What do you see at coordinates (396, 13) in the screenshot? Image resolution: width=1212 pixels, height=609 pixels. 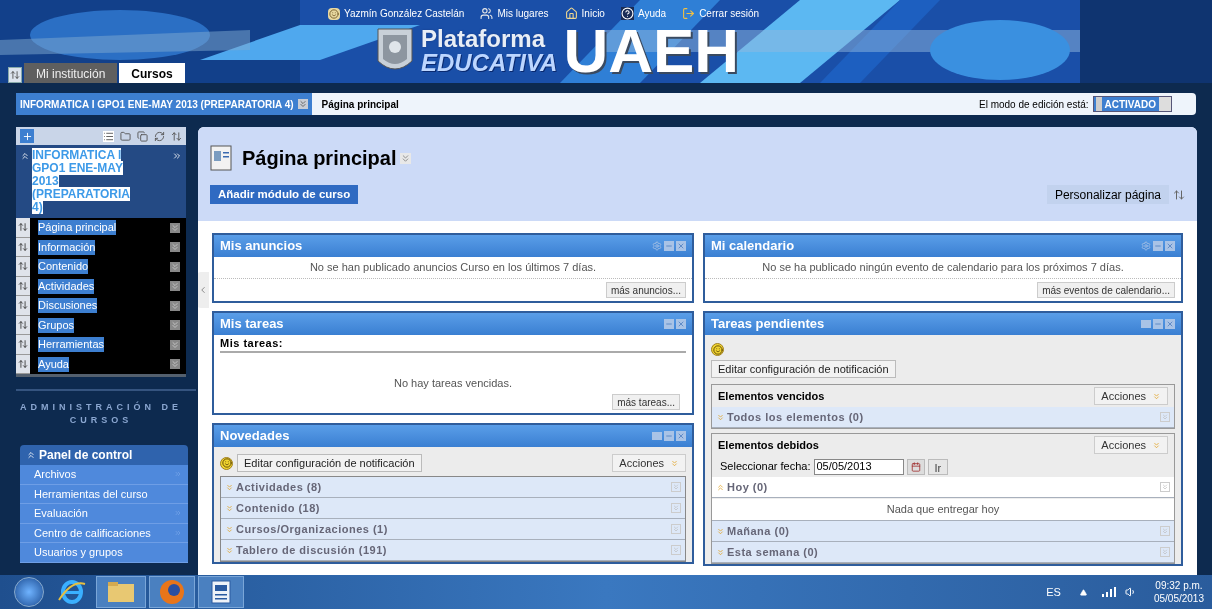 I see `user-link: Yazmín González Castelán` at bounding box center [396, 13].